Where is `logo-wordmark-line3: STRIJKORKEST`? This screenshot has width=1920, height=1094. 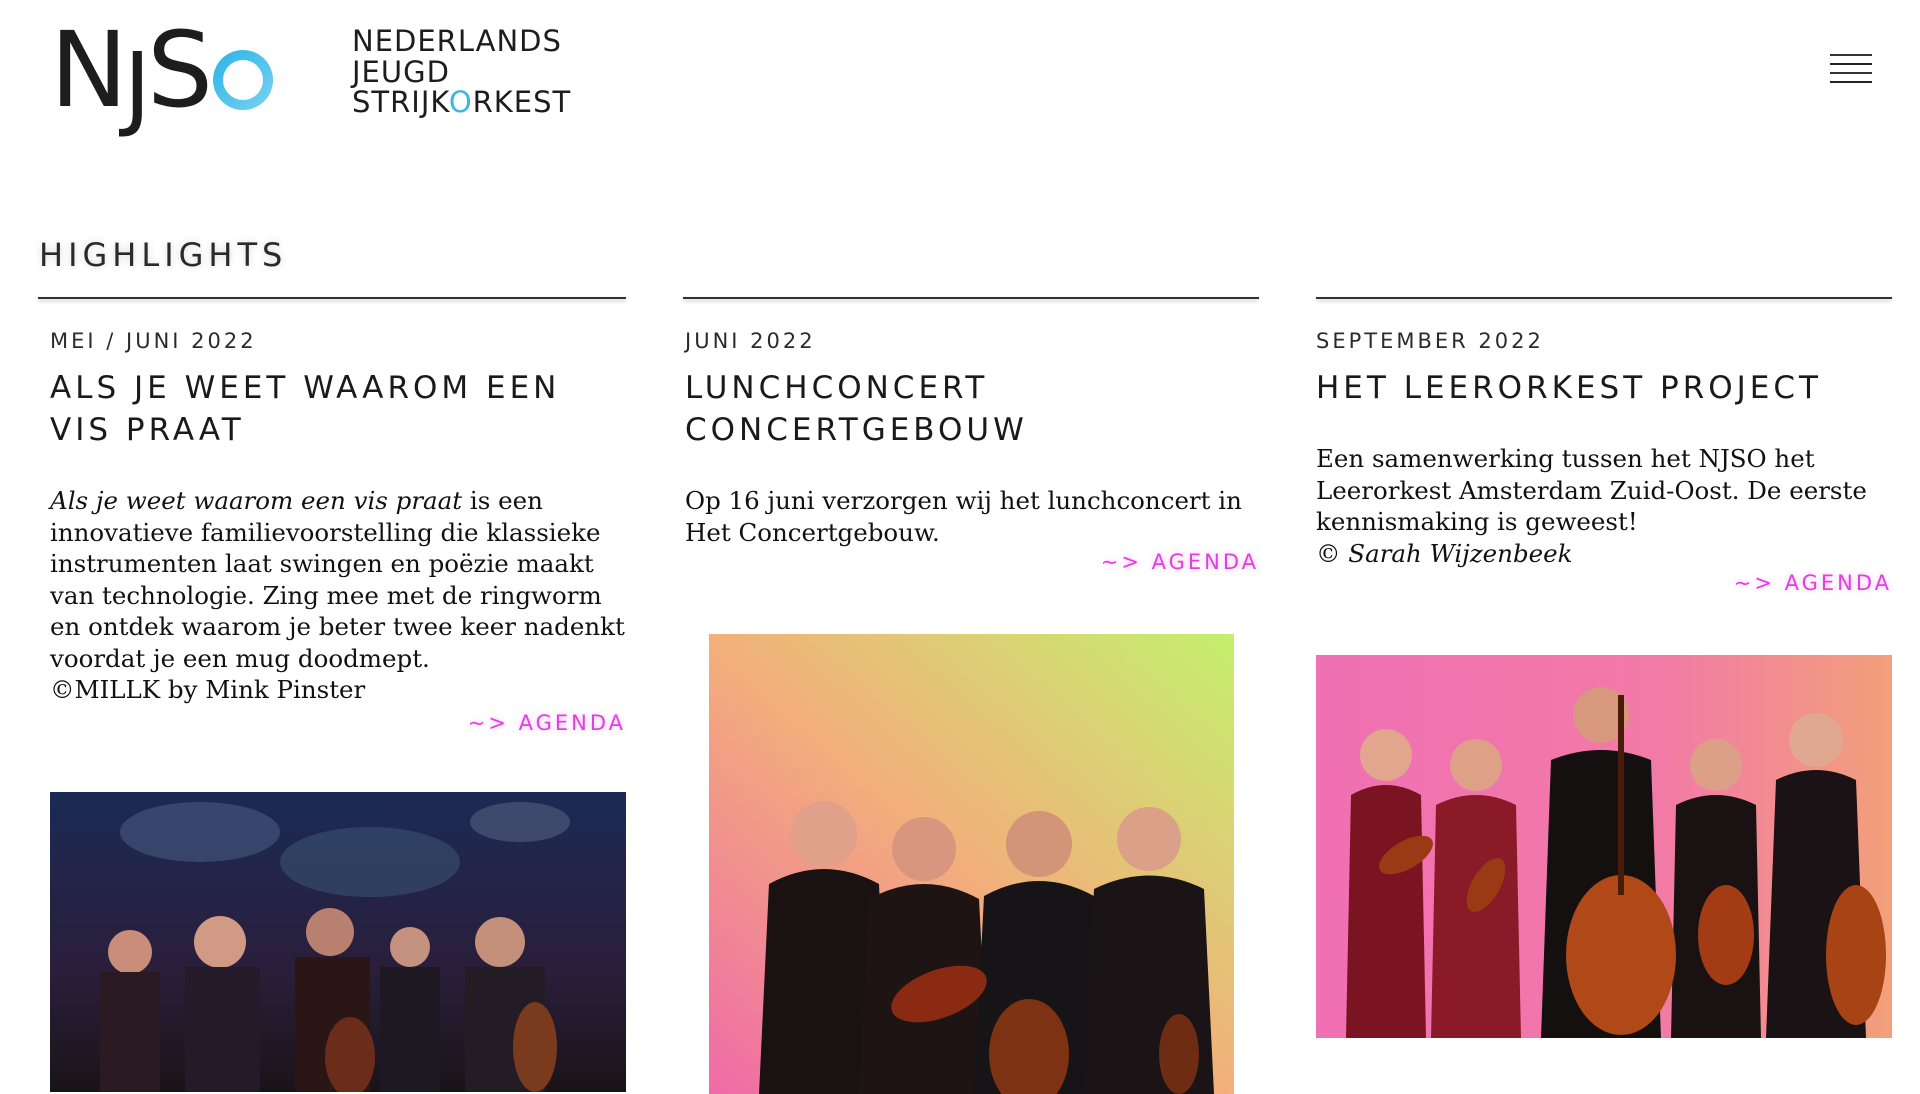
logo-wordmark-line3: STRIJKORKEST is located at coordinates (462, 102).